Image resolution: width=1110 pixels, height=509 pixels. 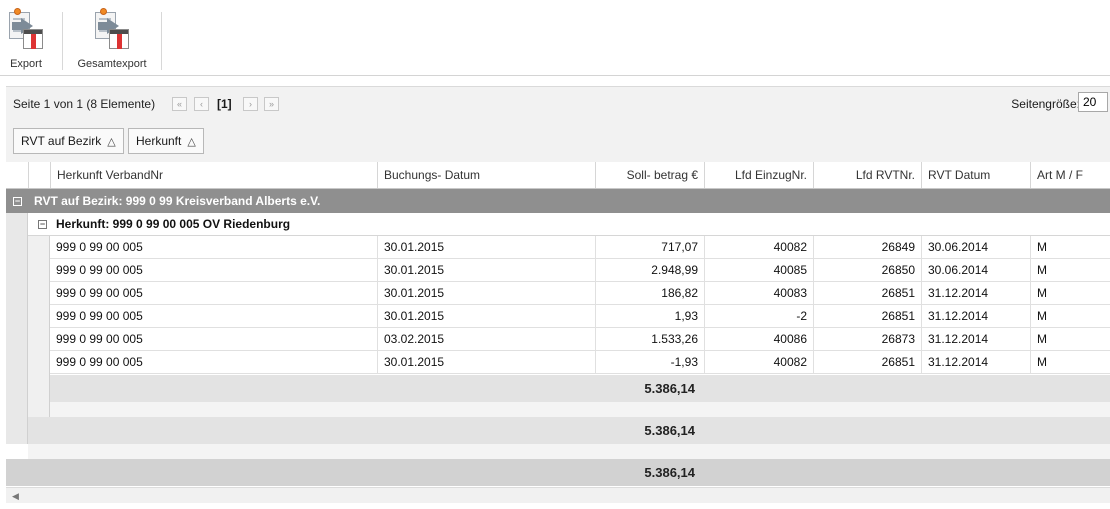 What do you see at coordinates (758, 316) in the screenshot?
I see `cell-einzugnr: -2` at bounding box center [758, 316].